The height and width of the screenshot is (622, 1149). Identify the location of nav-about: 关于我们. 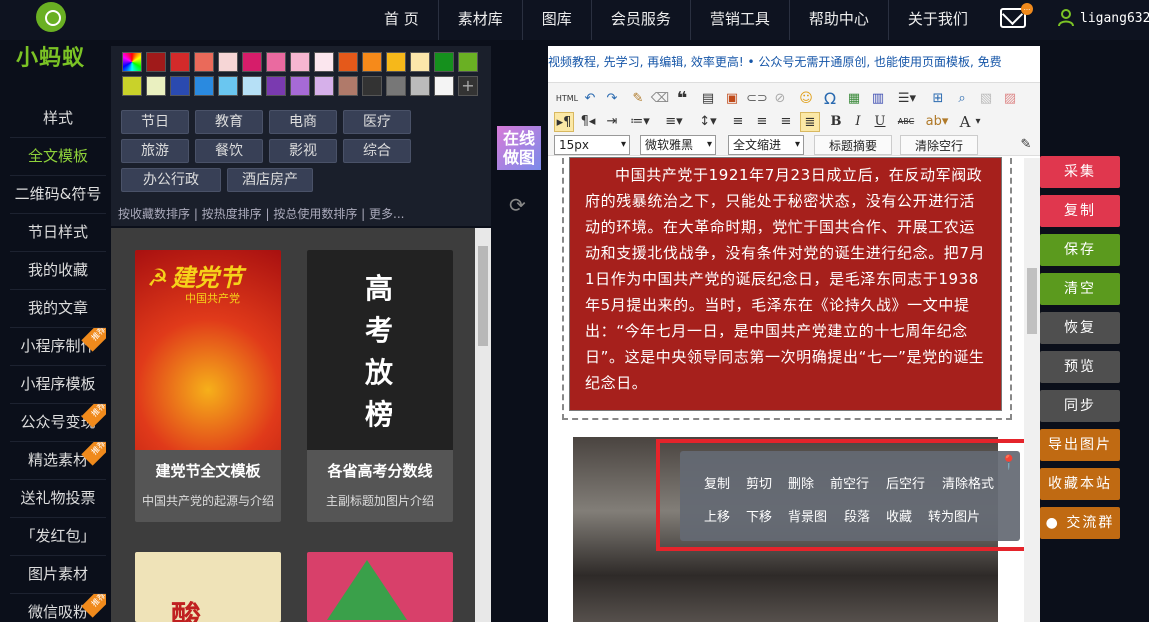
(937, 20).